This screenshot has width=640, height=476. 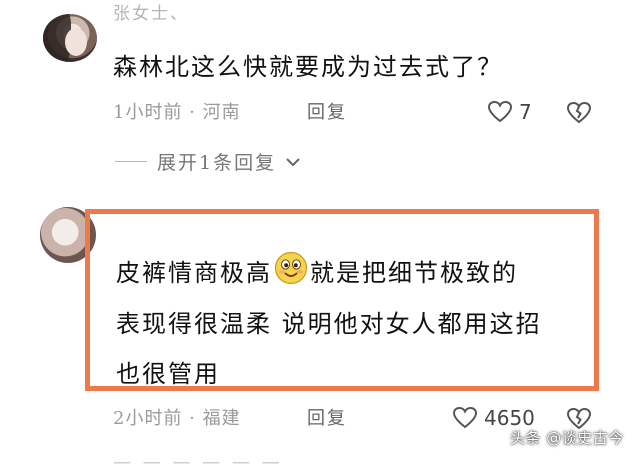 What do you see at coordinates (131, 161) in the screenshot?
I see `divider` at bounding box center [131, 161].